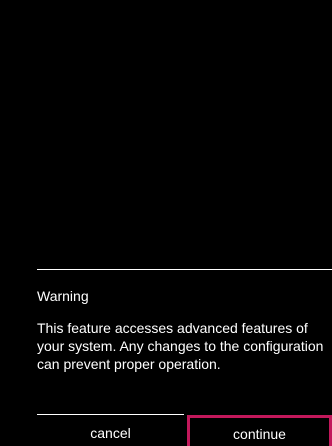 Image resolution: width=332 pixels, height=446 pixels. What do you see at coordinates (63, 296) in the screenshot?
I see `dialog-title: Warning` at bounding box center [63, 296].